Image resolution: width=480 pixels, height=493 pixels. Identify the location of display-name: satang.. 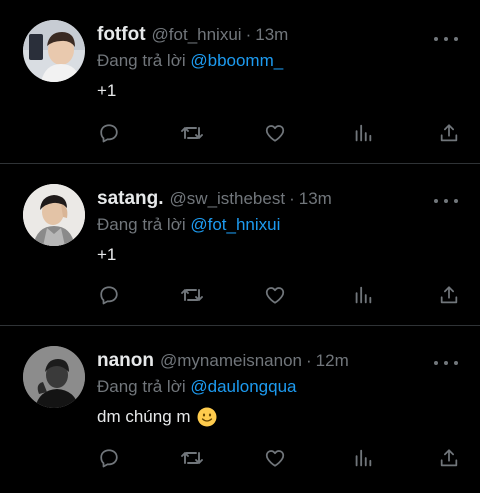
(130, 199).